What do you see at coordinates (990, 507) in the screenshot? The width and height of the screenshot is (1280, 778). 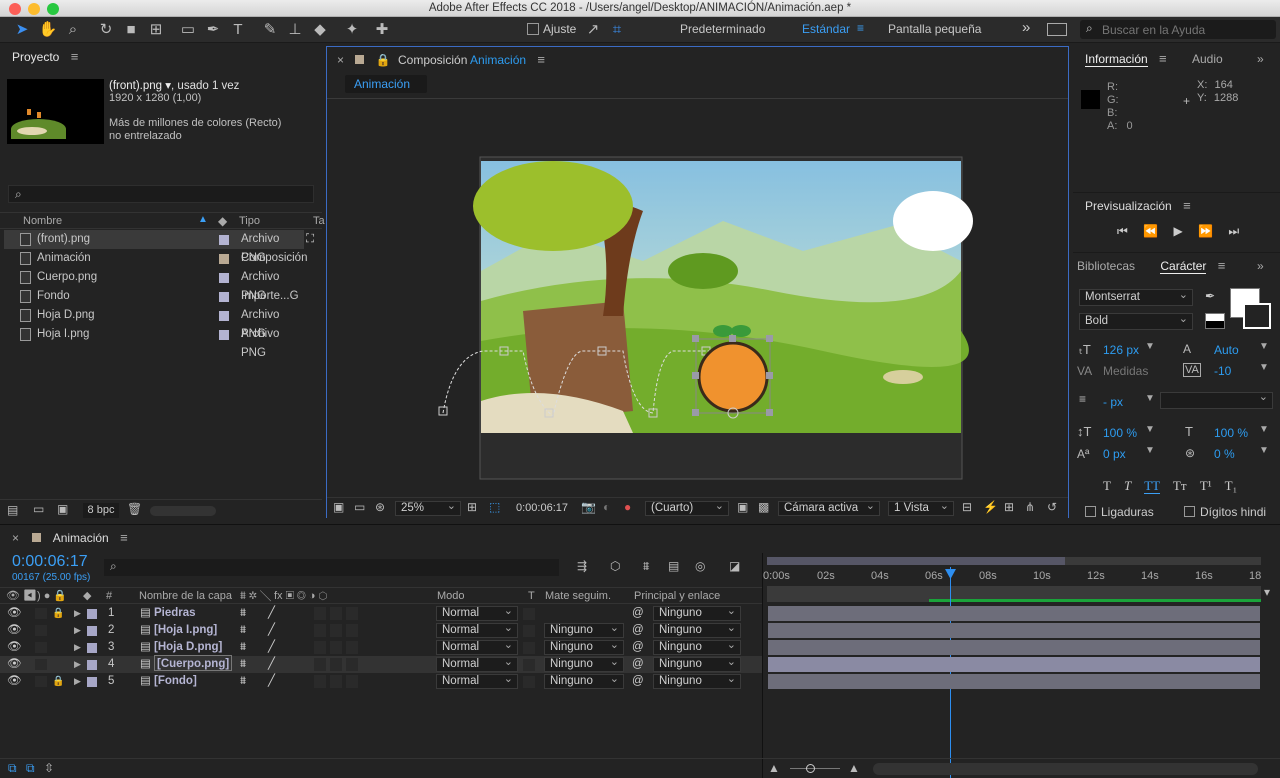 I see `fast-previews-icon: ⚡` at bounding box center [990, 507].